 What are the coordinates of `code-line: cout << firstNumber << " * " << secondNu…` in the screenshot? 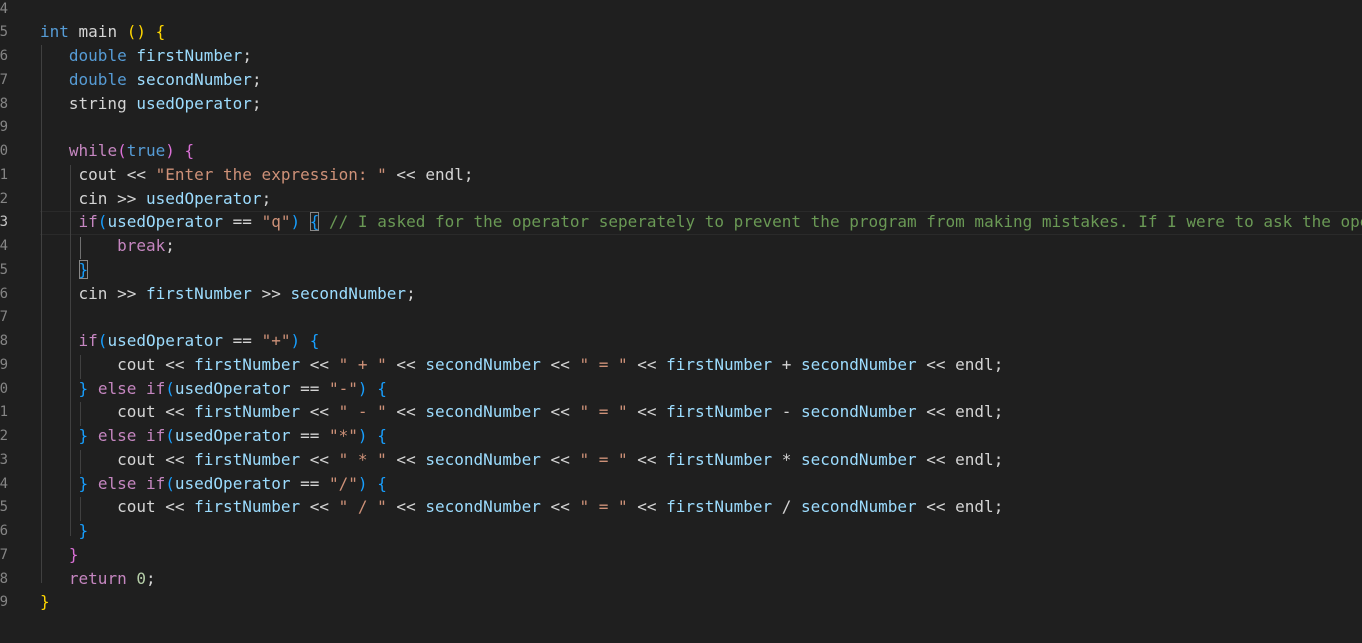 It's located at (521, 460).